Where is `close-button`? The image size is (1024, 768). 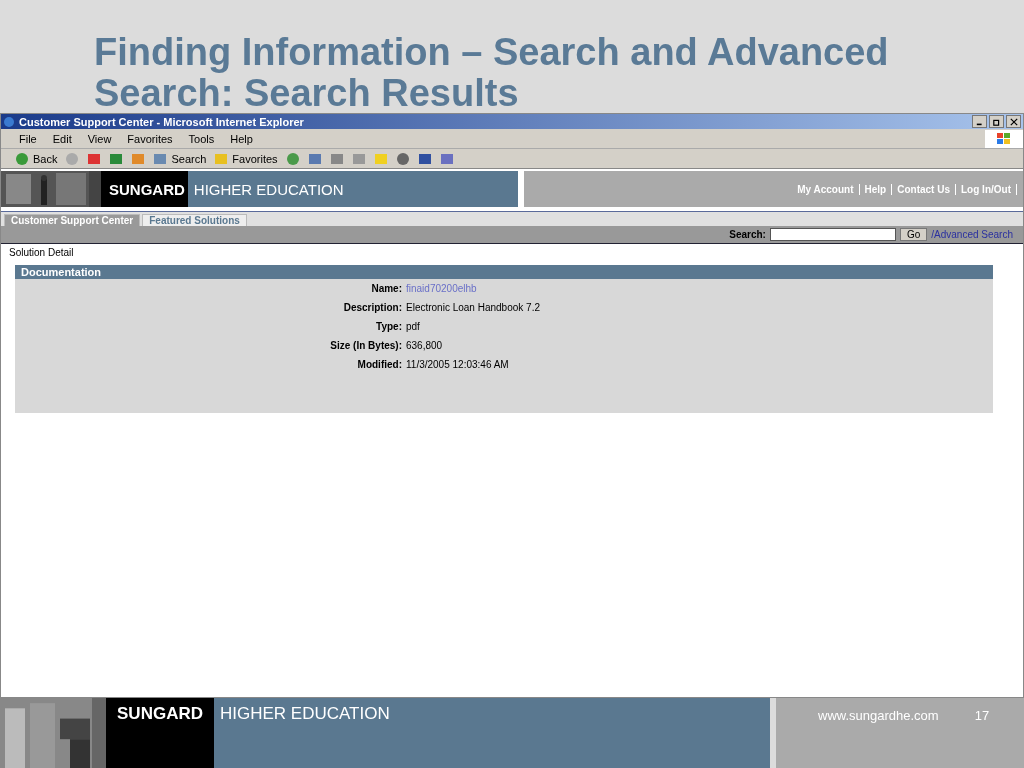
close-button is located at coordinates (1013, 121).